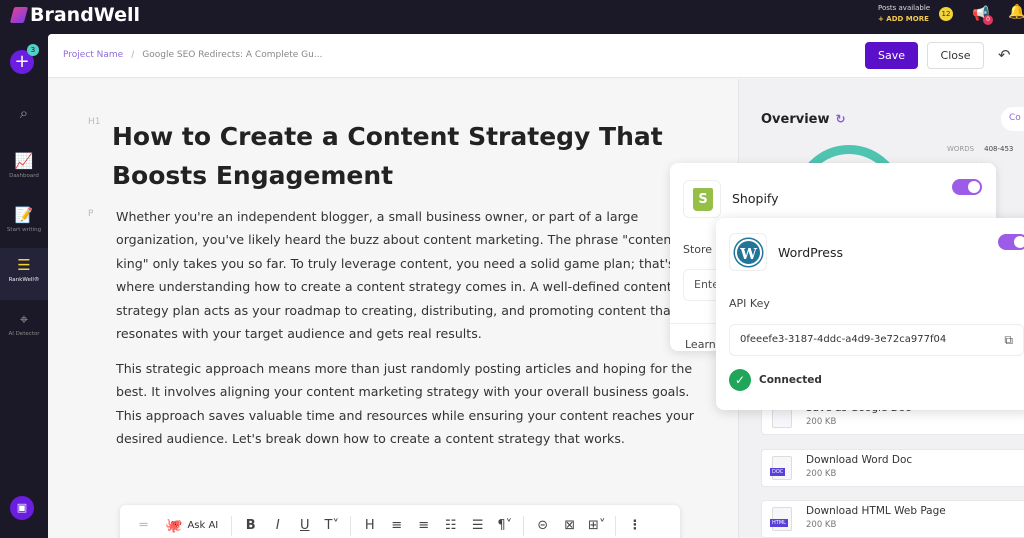 The height and width of the screenshot is (538, 1024). Describe the element at coordinates (24, 280) in the screenshot. I see `sidebar-item-label: RankWell®` at that location.